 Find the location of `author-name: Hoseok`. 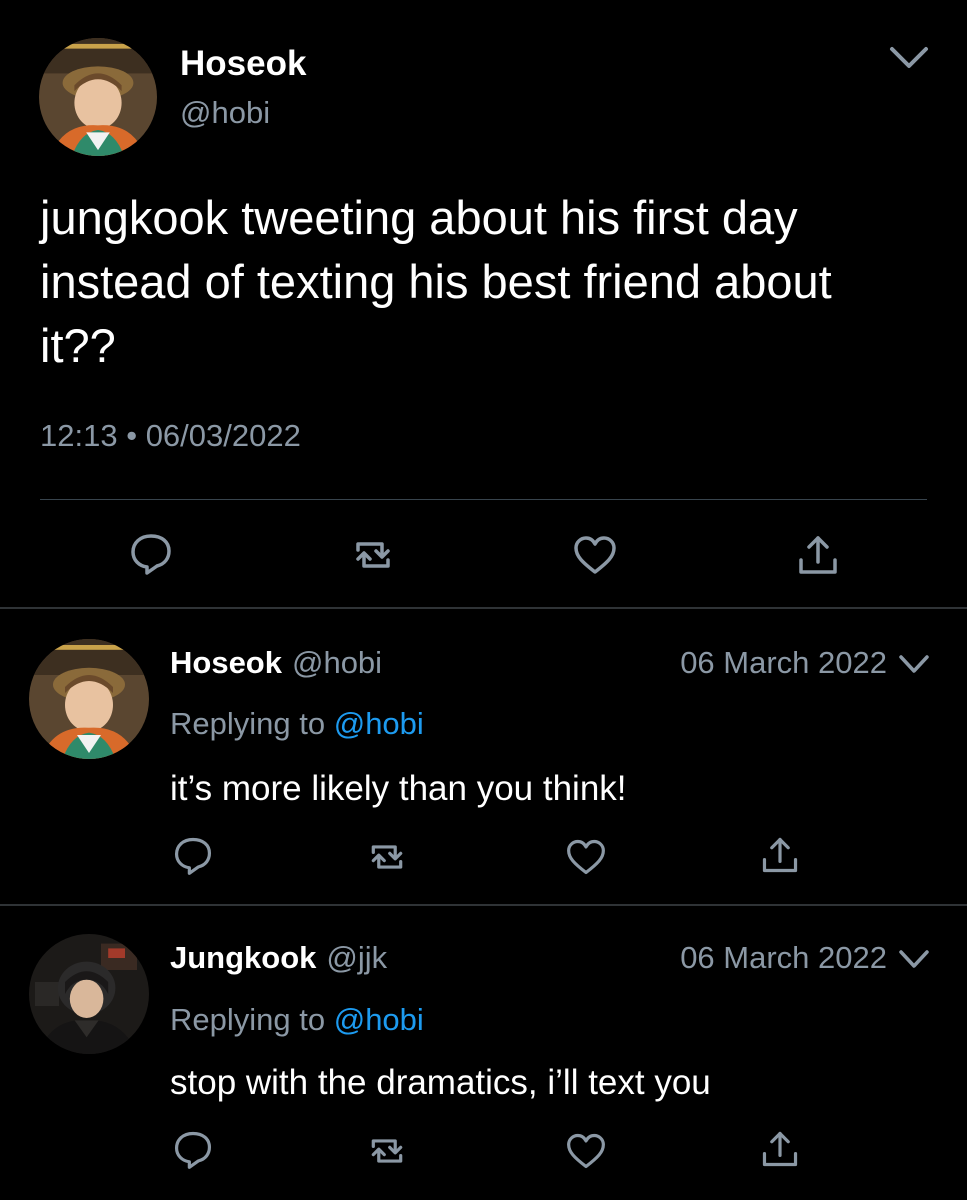

author-name: Hoseok is located at coordinates (243, 64).